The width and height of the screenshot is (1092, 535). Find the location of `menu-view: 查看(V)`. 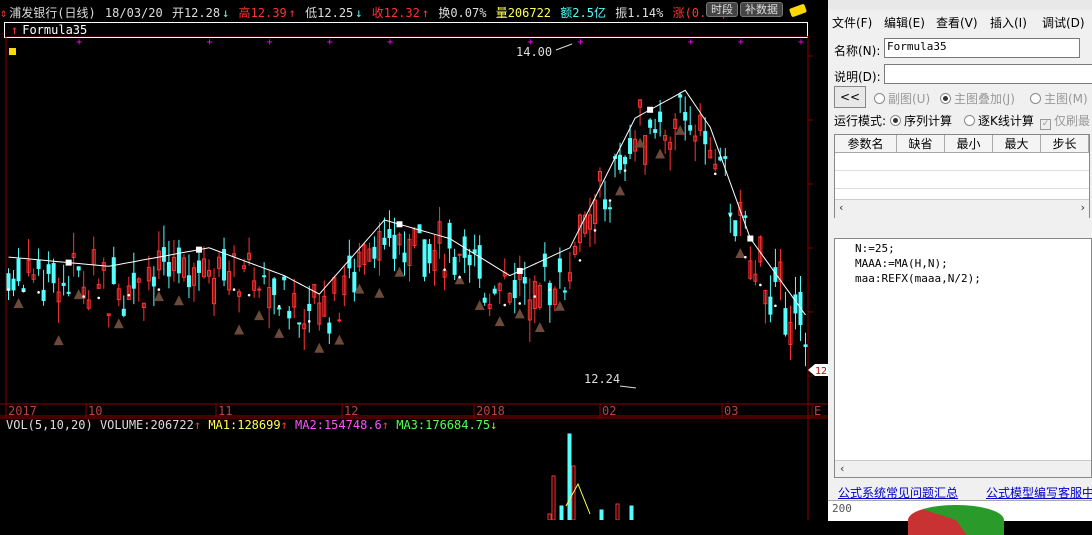

menu-view: 查看(V) is located at coordinates (957, 22).